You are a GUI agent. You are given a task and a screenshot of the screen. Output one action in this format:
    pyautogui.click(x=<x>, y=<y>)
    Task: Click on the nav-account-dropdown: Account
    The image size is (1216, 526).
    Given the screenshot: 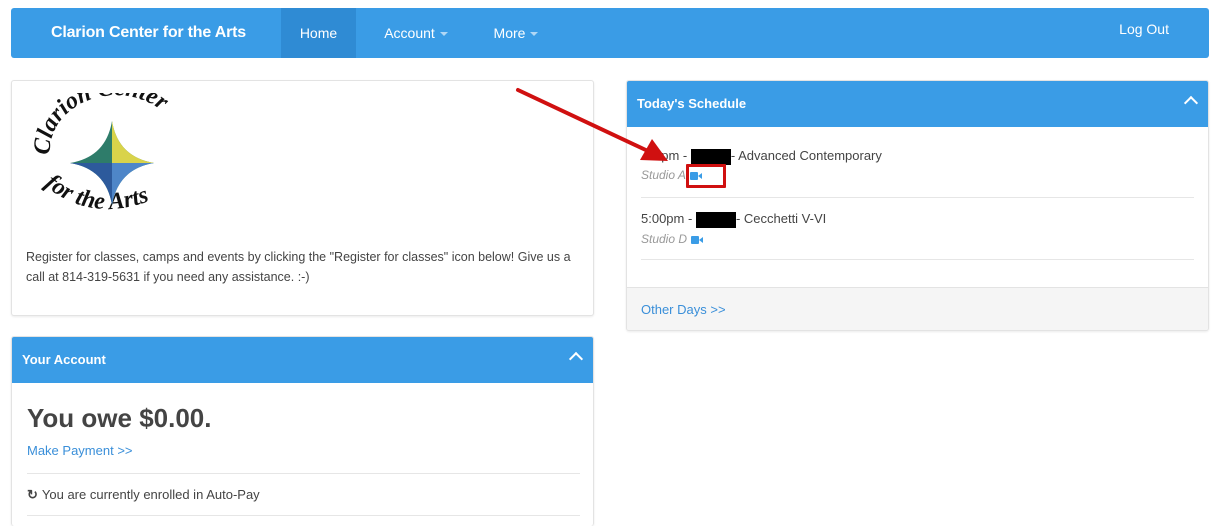 What is the action you would take?
    pyautogui.click(x=416, y=33)
    